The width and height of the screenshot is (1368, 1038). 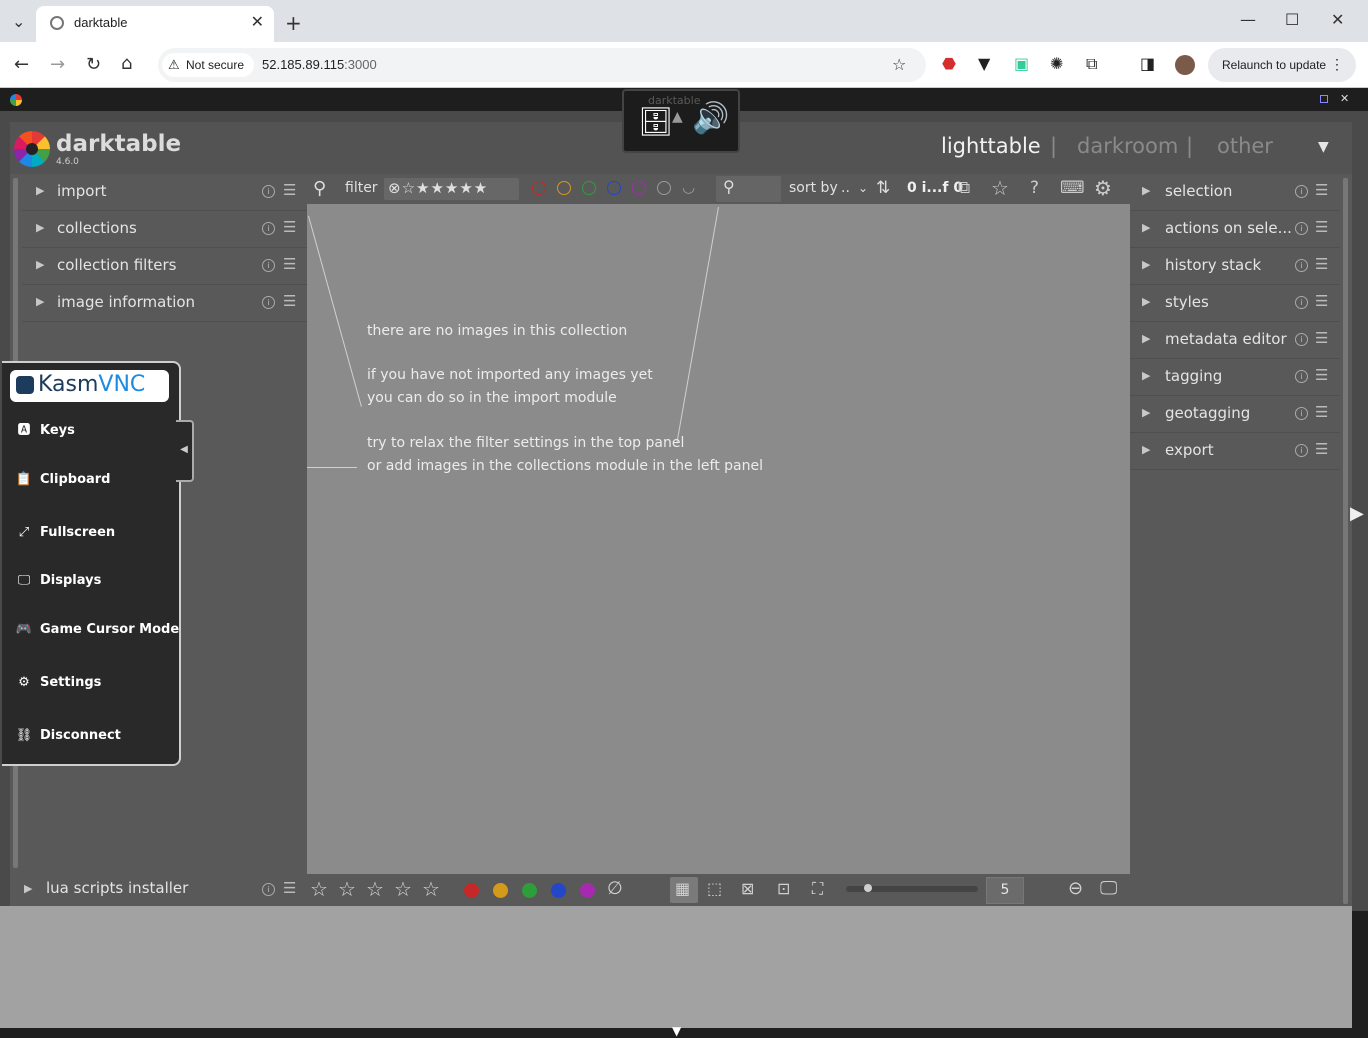 What do you see at coordinates (319, 889) in the screenshot?
I see `rate-1-star-icon: ☆` at bounding box center [319, 889].